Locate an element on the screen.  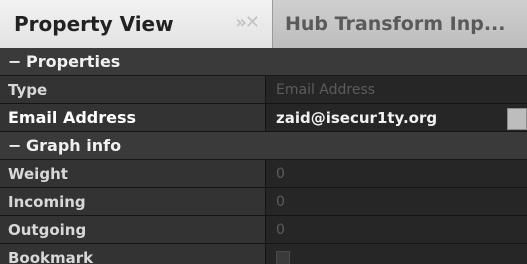
section-graph-info: − Graph info is located at coordinates (263, 146).